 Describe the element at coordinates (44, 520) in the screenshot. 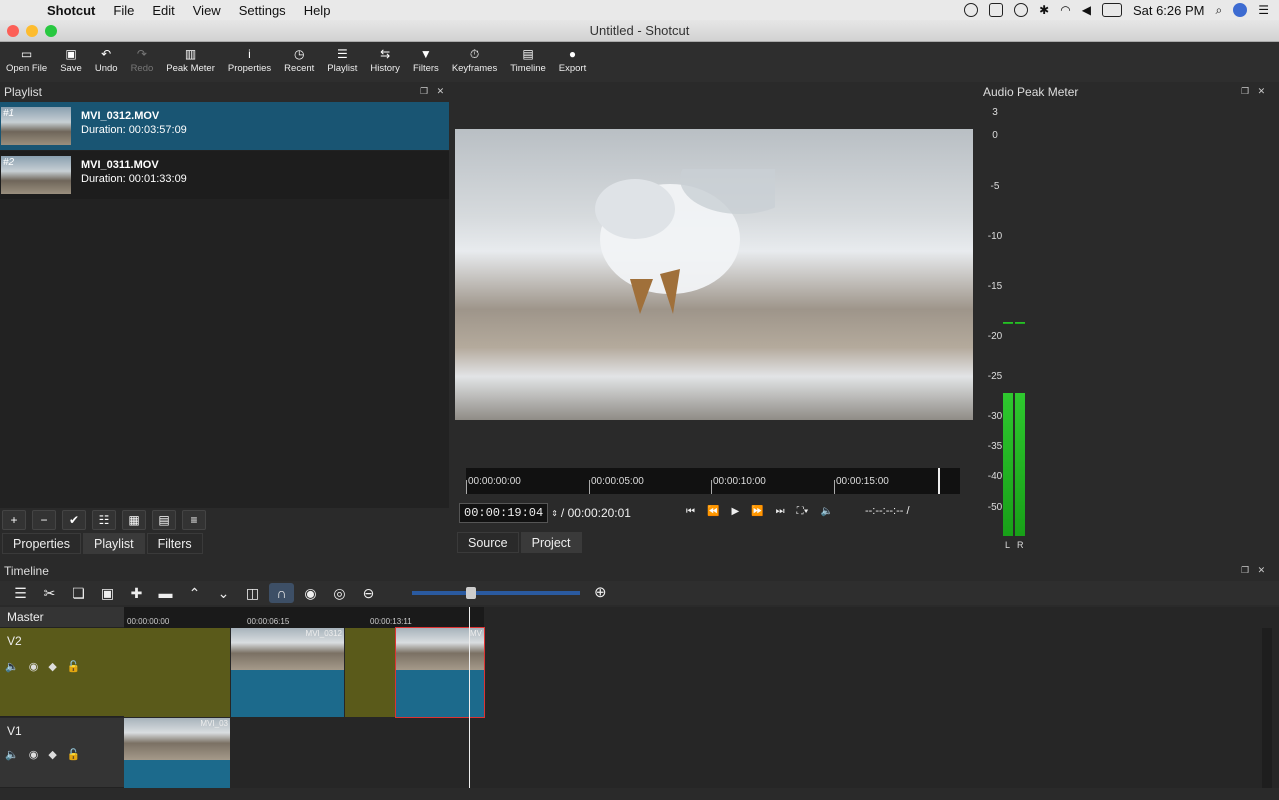

I see `remove-icon: −` at that location.